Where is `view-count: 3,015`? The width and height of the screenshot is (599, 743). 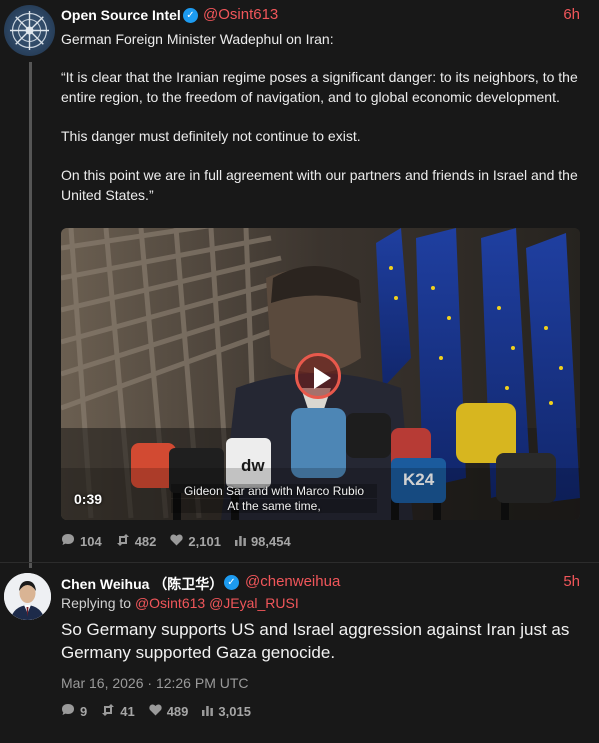 view-count: 3,015 is located at coordinates (226, 711).